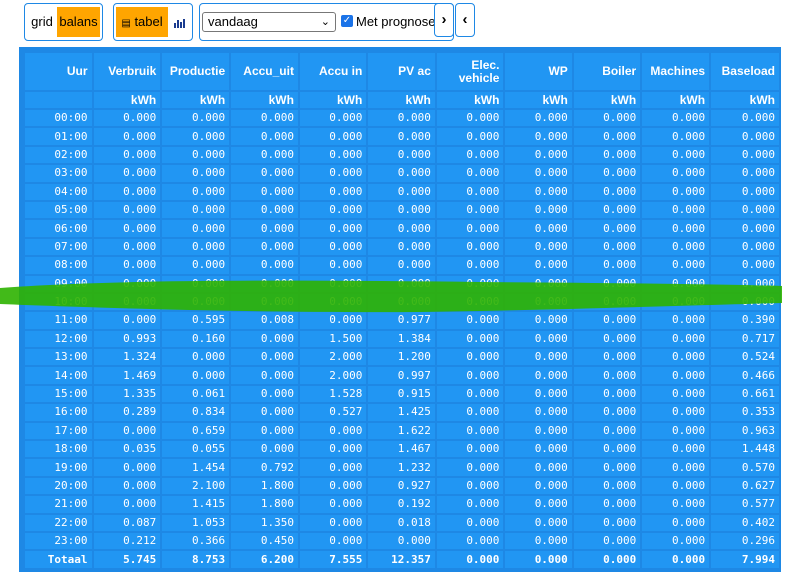 This screenshot has width=800, height=572. I want to click on hour-cell: 02:00, so click(58, 155).